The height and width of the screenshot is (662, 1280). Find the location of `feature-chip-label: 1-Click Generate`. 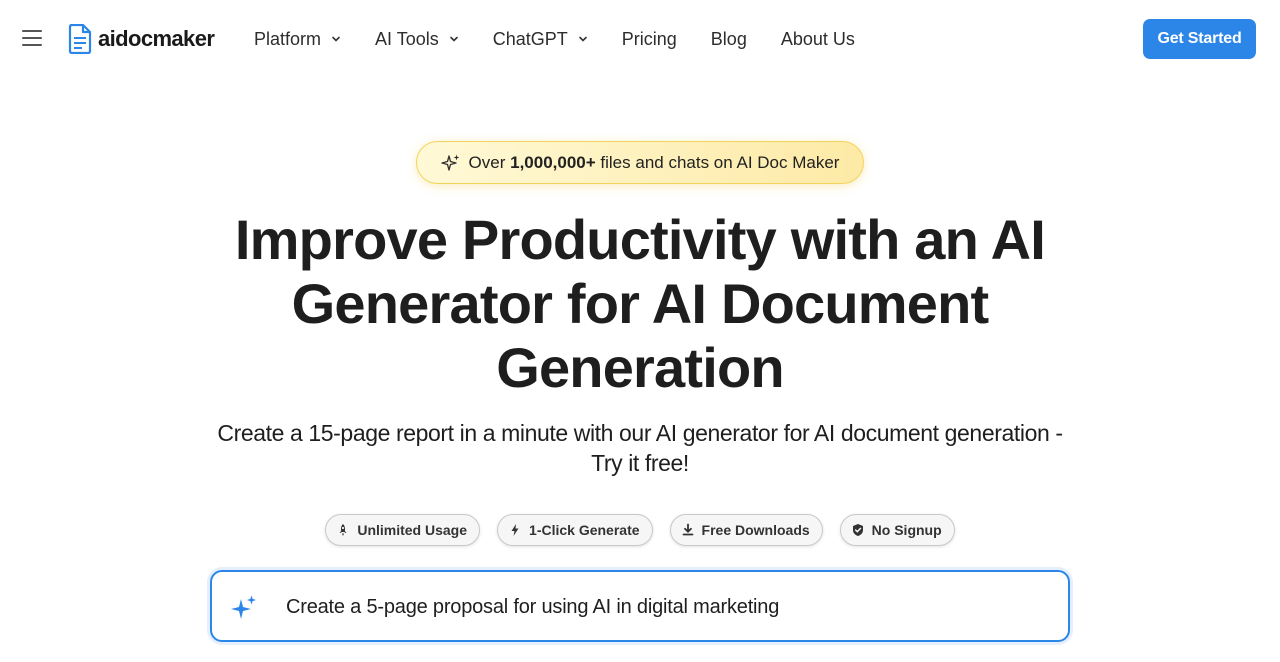

feature-chip-label: 1-Click Generate is located at coordinates (584, 530).